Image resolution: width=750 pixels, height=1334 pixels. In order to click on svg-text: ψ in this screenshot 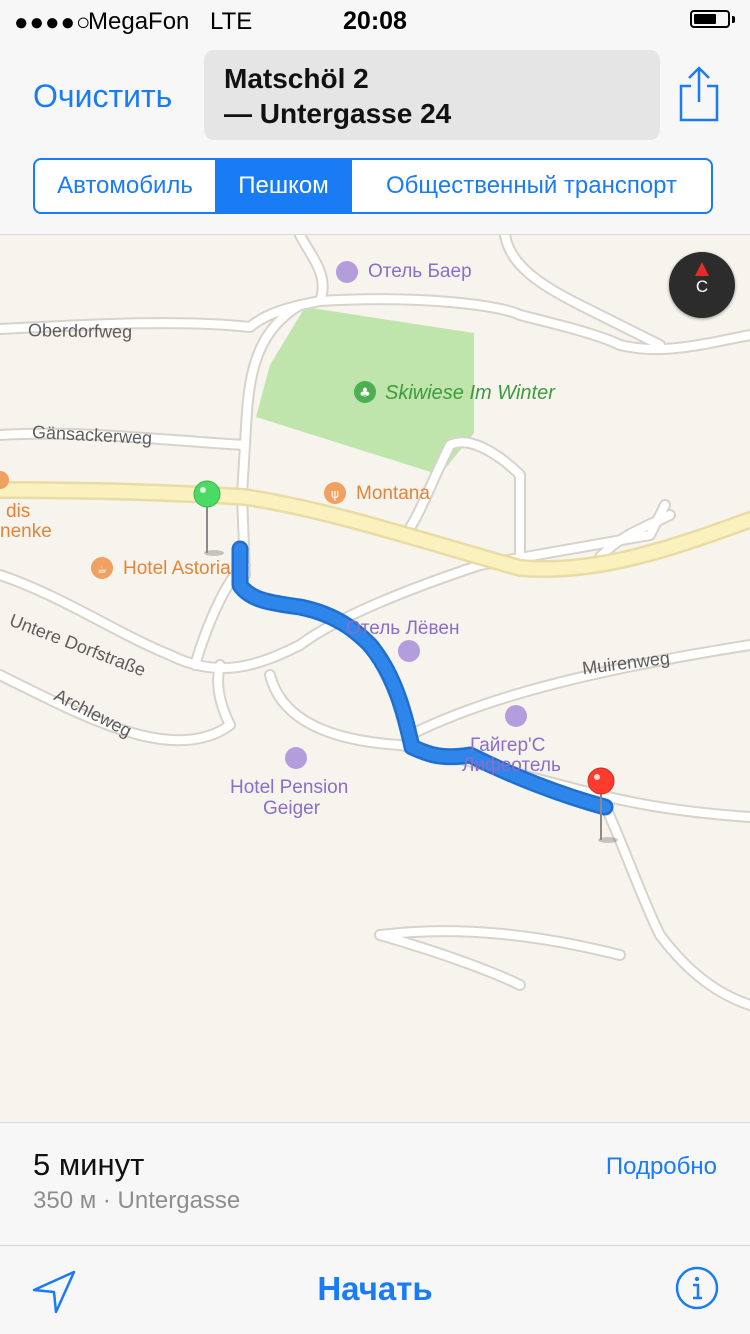, I will do `click(335, 494)`.